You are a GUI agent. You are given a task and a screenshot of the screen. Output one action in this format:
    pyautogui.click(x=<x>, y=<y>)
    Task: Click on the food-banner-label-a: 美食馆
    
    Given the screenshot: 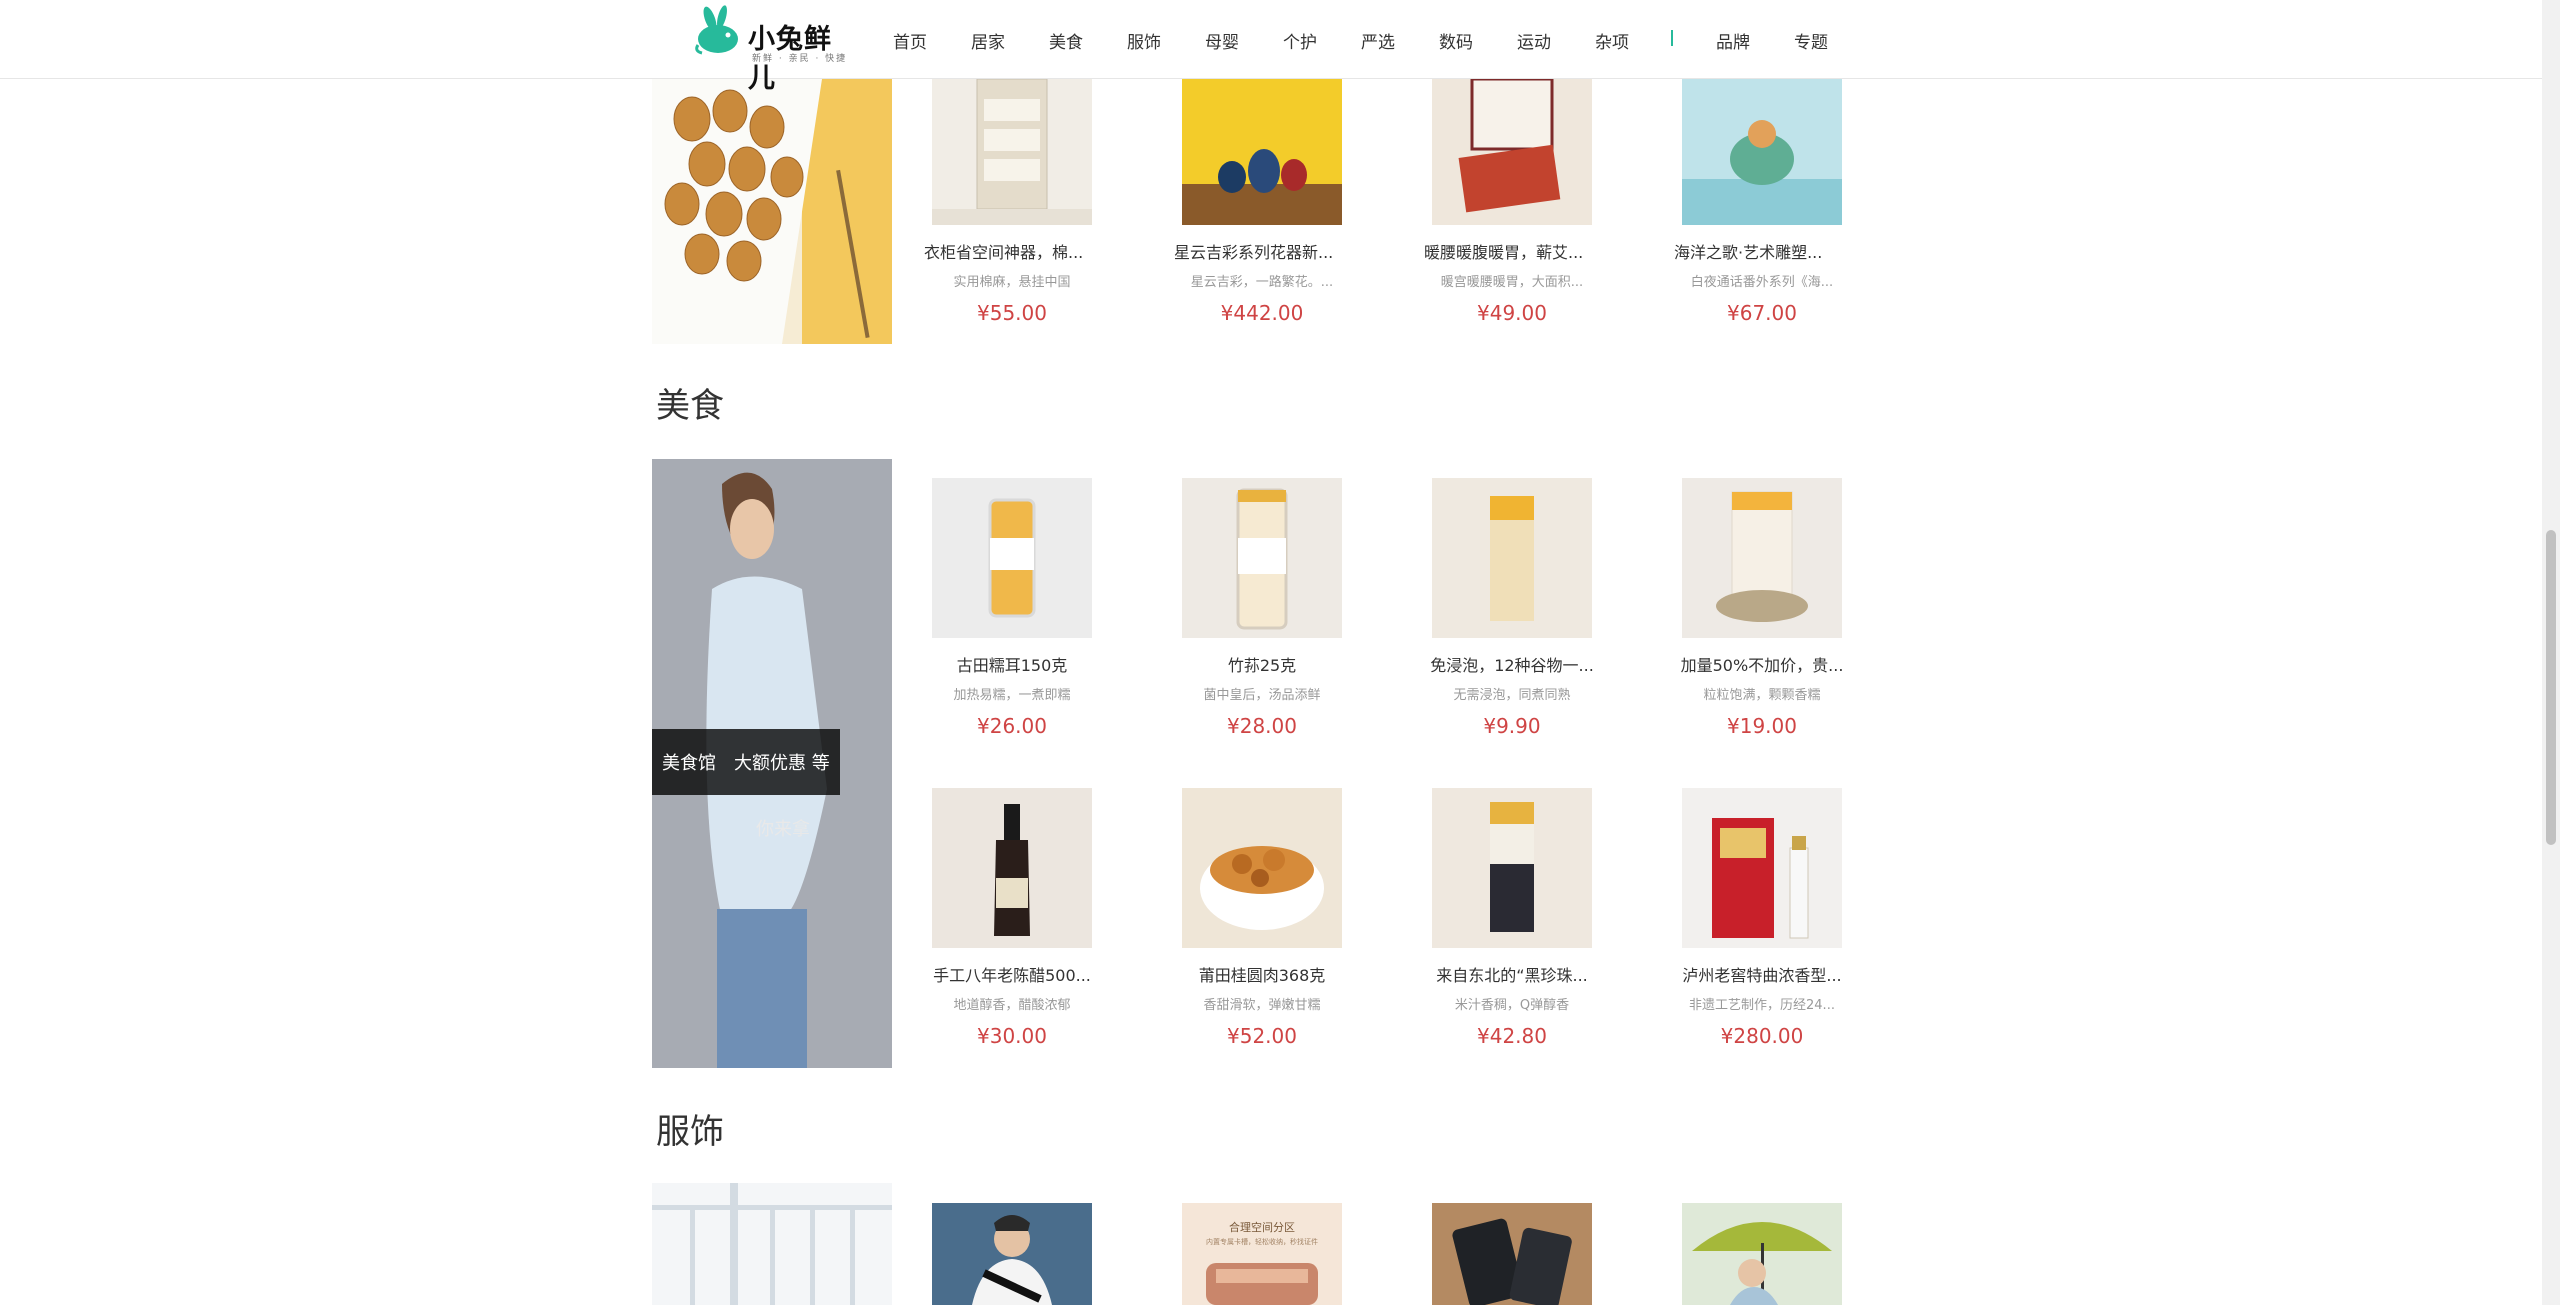 What is the action you would take?
    pyautogui.click(x=689, y=763)
    